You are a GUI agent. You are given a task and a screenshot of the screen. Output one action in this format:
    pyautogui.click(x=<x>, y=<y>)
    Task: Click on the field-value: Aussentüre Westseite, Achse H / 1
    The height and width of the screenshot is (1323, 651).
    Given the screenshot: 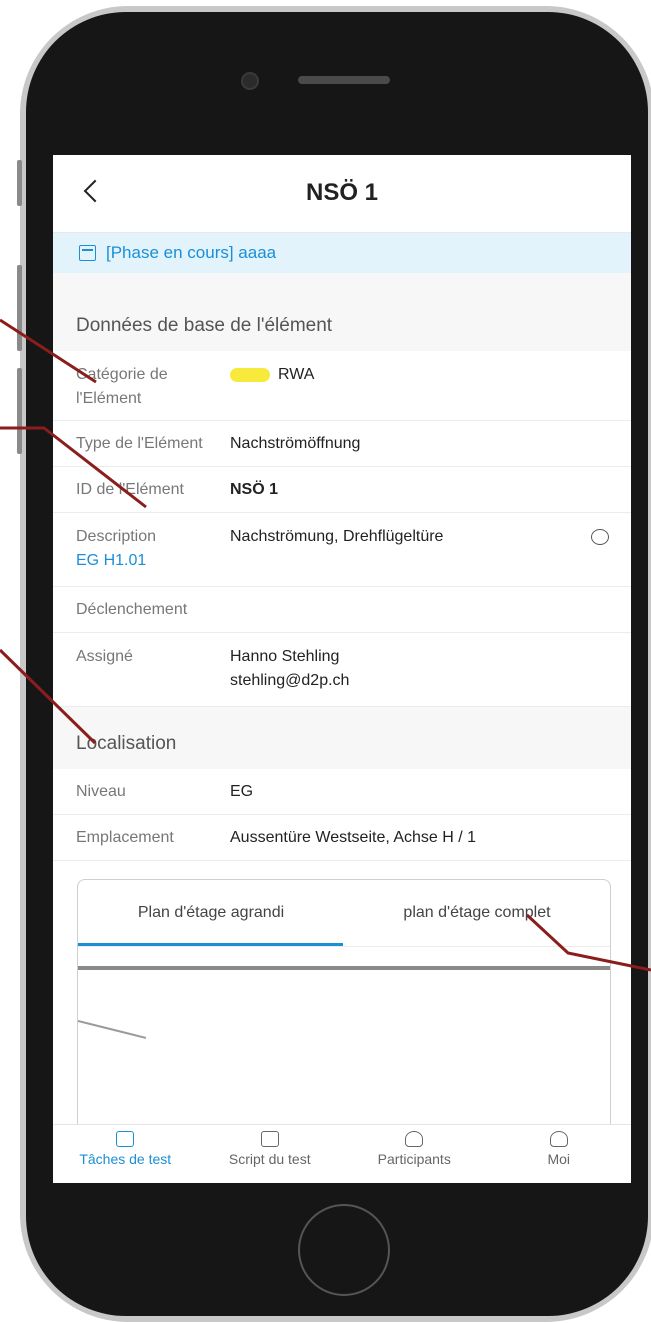 What is the action you would take?
    pyautogui.click(x=353, y=837)
    